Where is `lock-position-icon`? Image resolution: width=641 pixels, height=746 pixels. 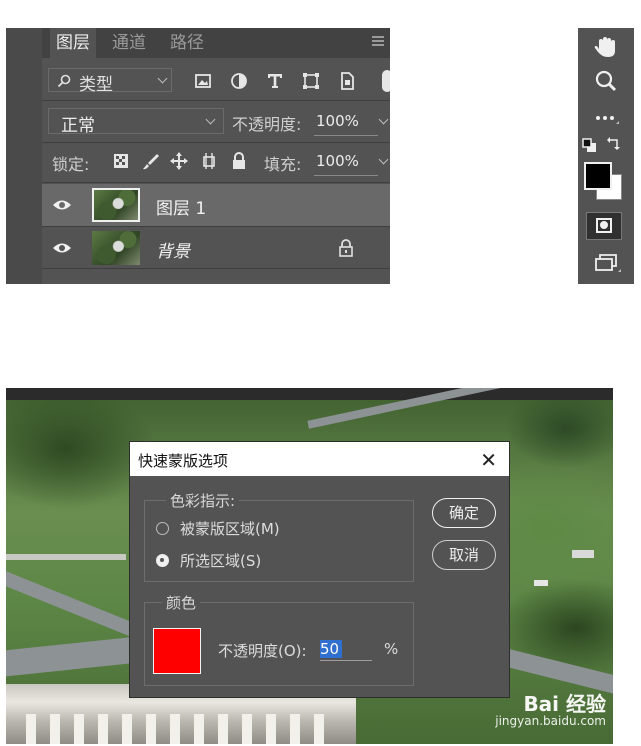 lock-position-icon is located at coordinates (179, 161).